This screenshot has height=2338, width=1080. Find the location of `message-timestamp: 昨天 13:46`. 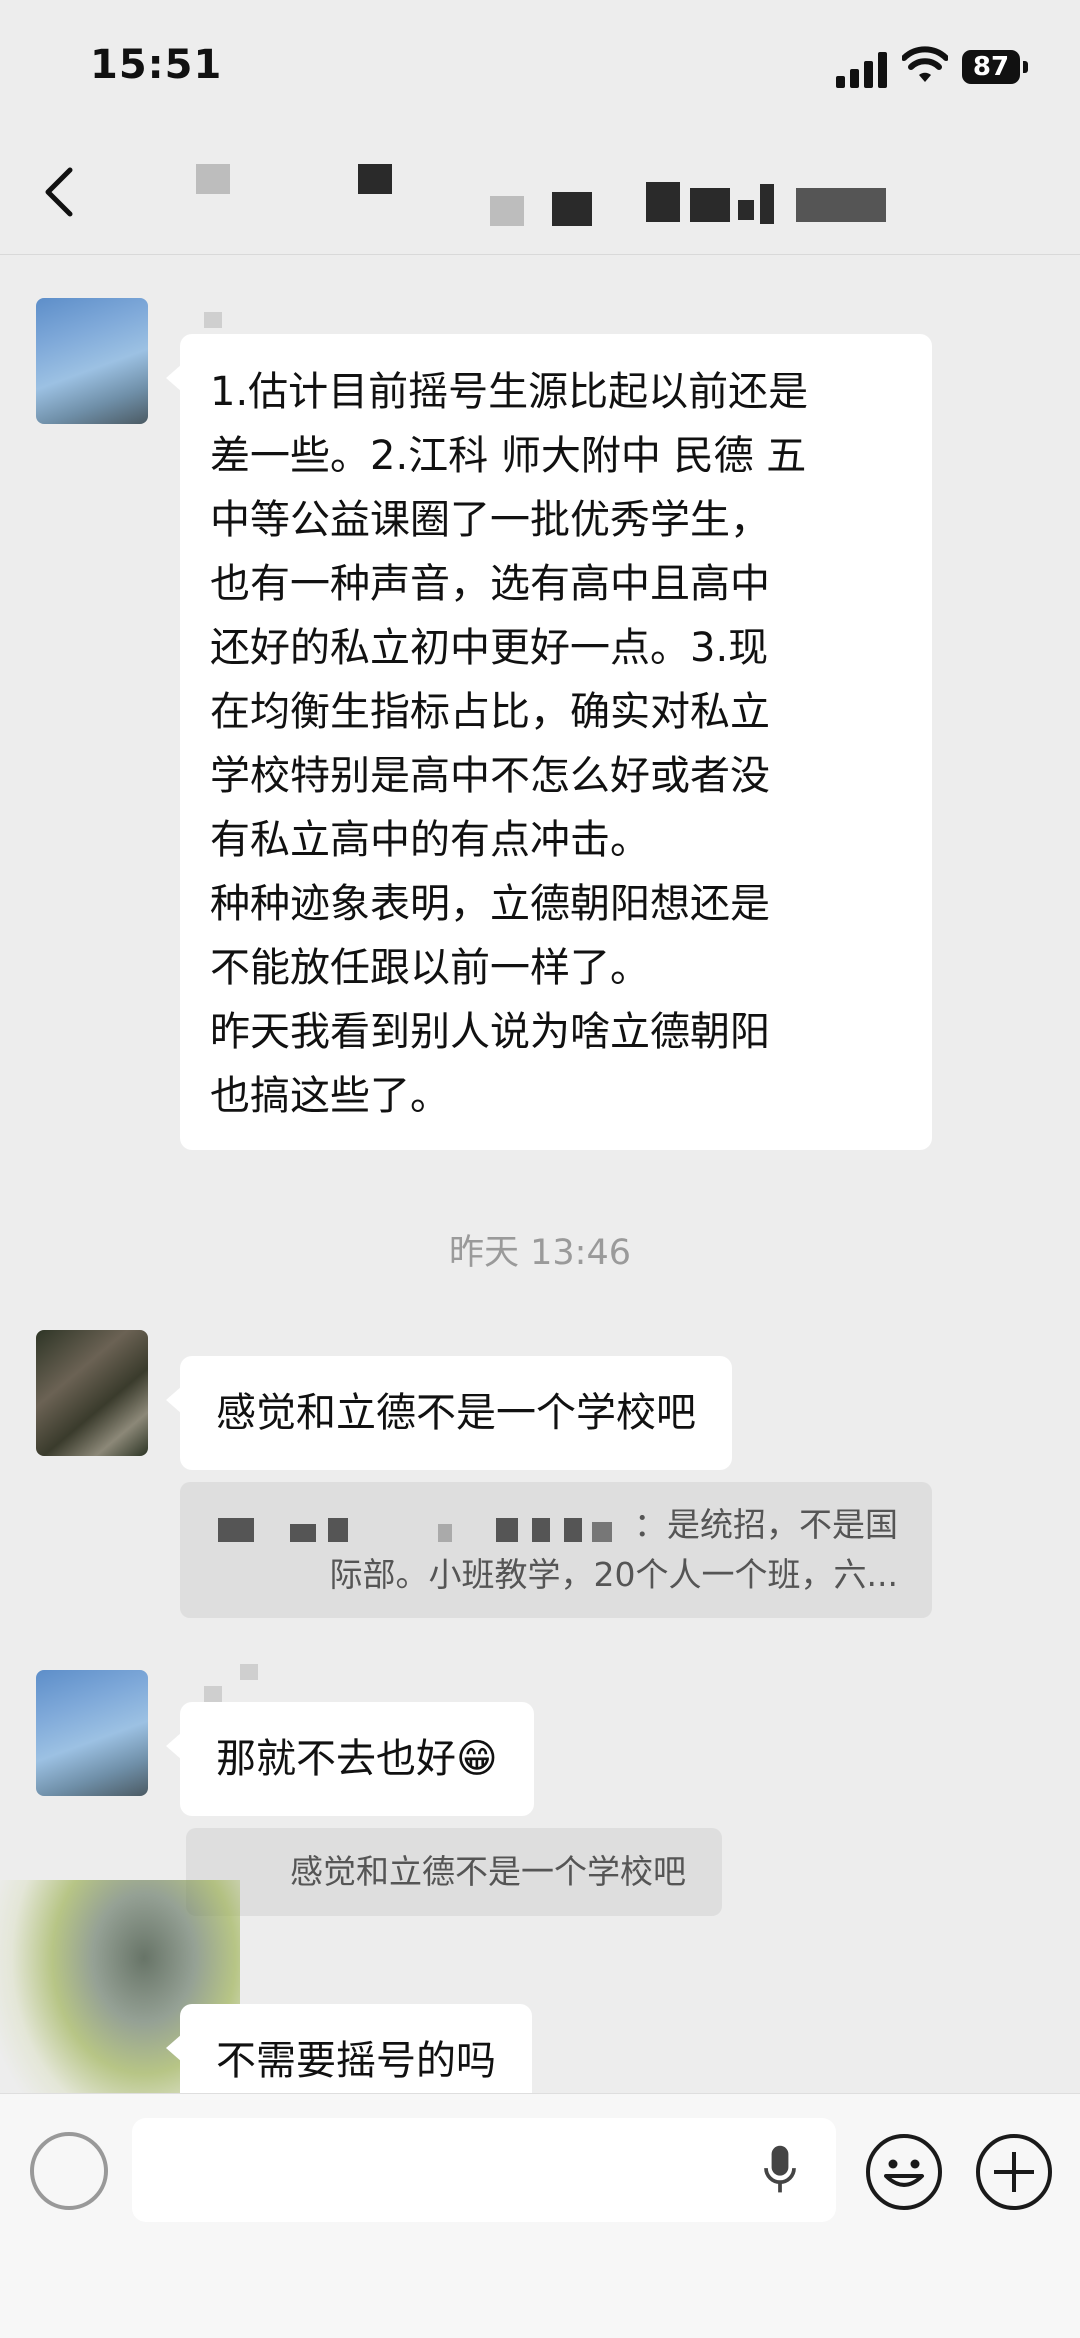

message-timestamp: 昨天 13:46 is located at coordinates (540, 1253).